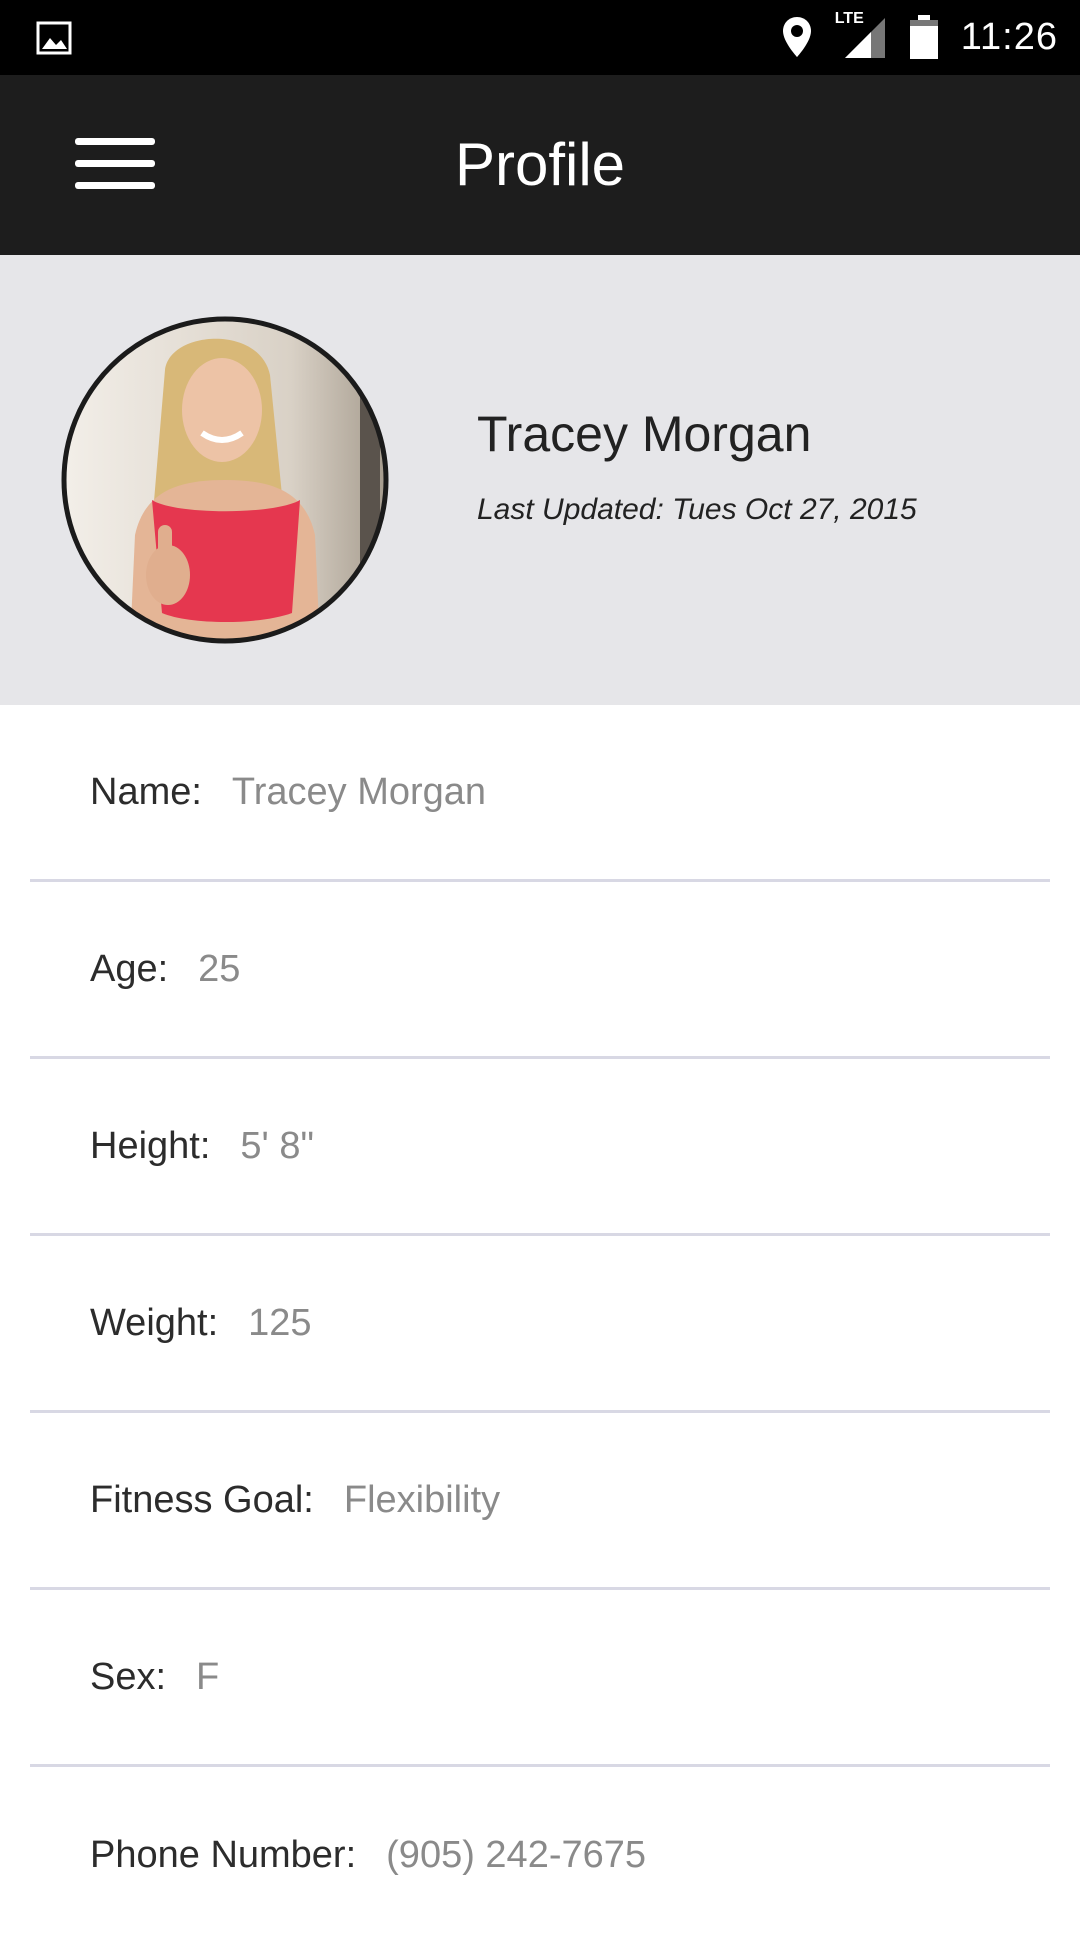 The image size is (1080, 1944). I want to click on field-value: (905) 242-7675, so click(516, 1855).